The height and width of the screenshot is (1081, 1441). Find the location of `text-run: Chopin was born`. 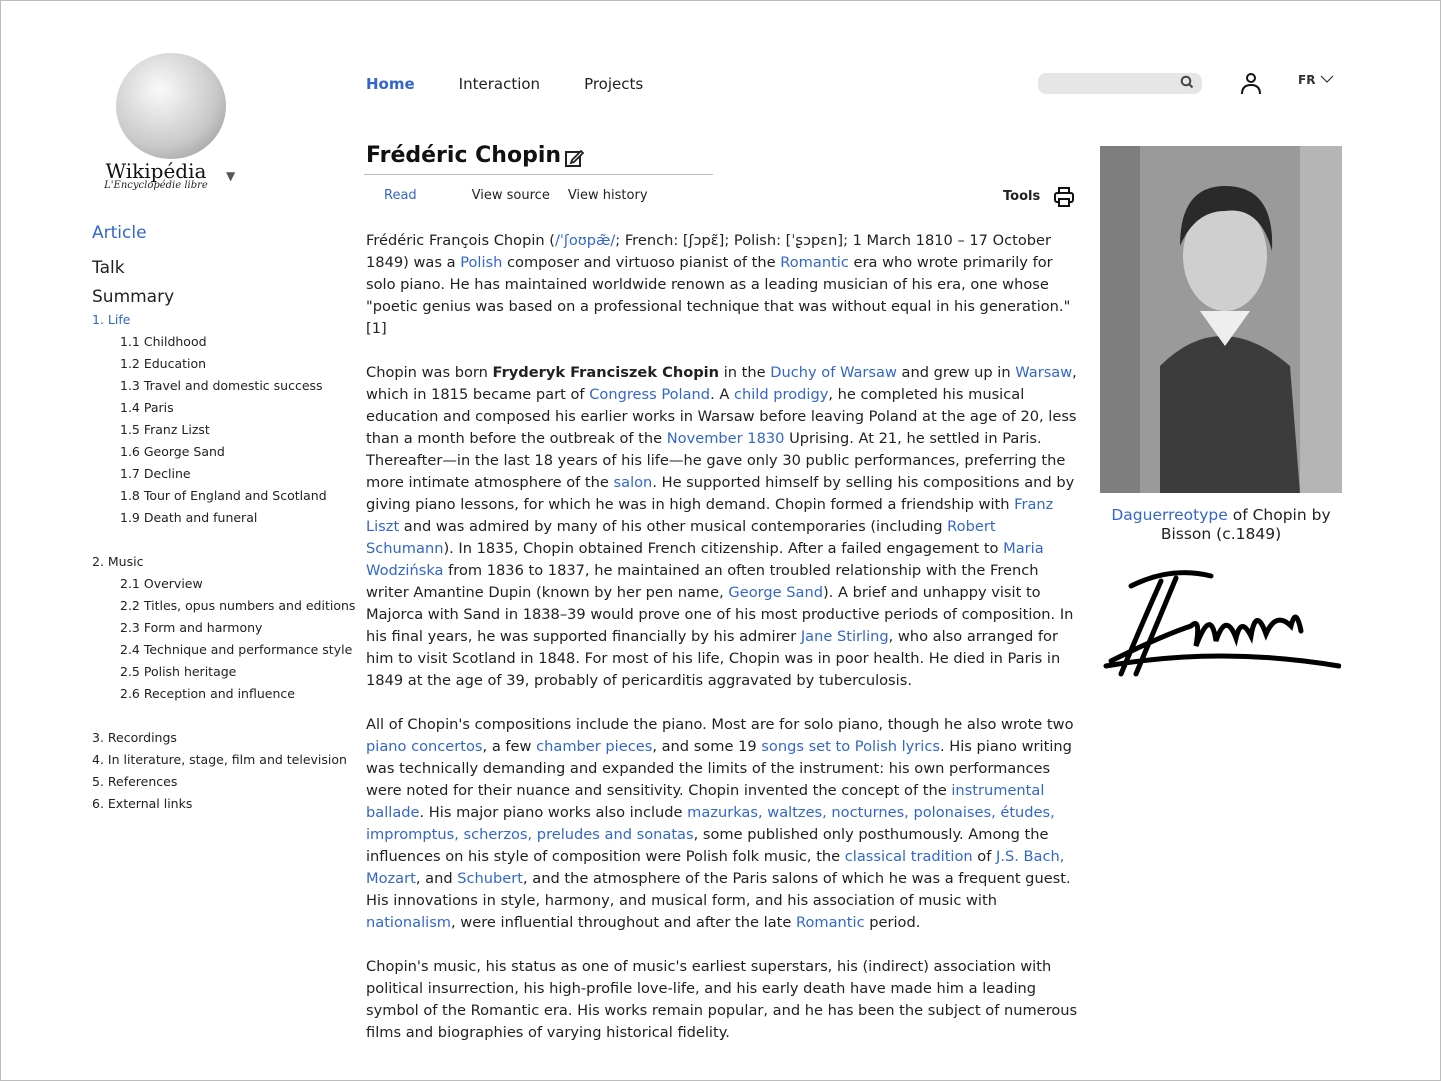

text-run: Chopin was born is located at coordinates (429, 372).